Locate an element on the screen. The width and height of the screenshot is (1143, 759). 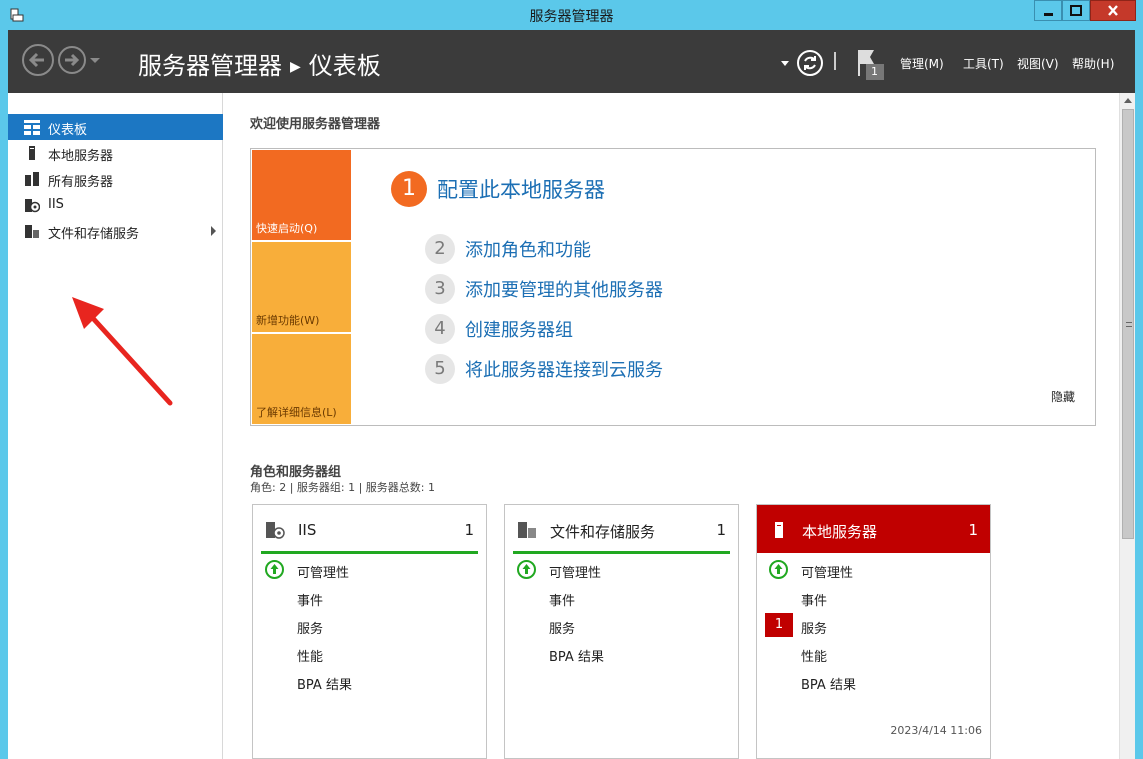
tile-learn-more: 了解详细信息(L) is located at coordinates (301, 379).